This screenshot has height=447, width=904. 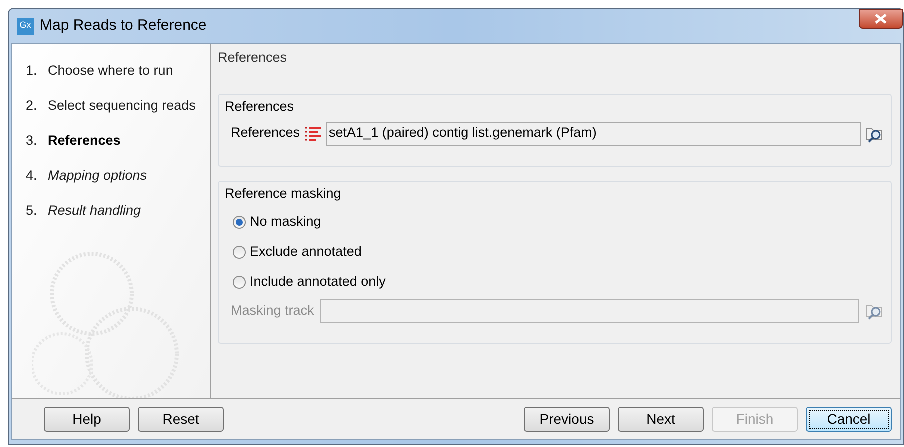 I want to click on step-label: Choose where to run, so click(x=111, y=71).